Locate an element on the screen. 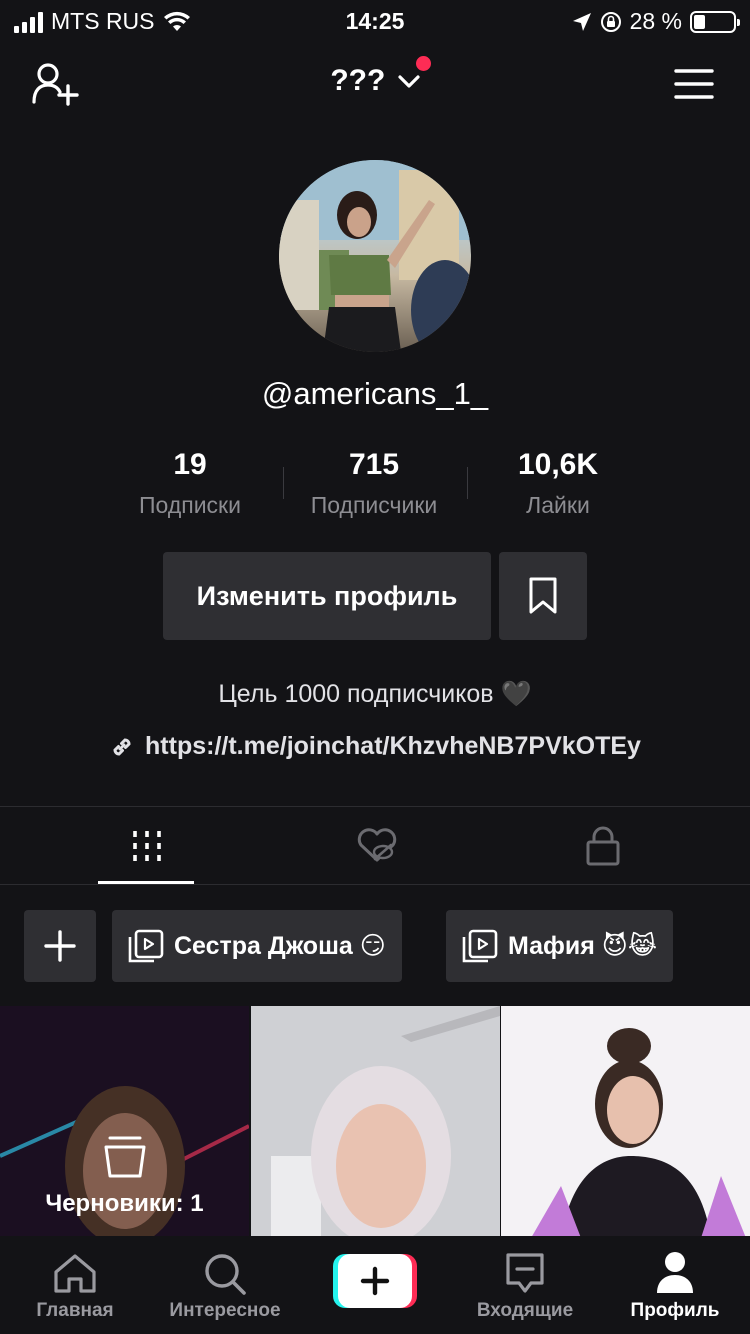  nav-inbox-label: Входящие is located at coordinates (525, 1310).